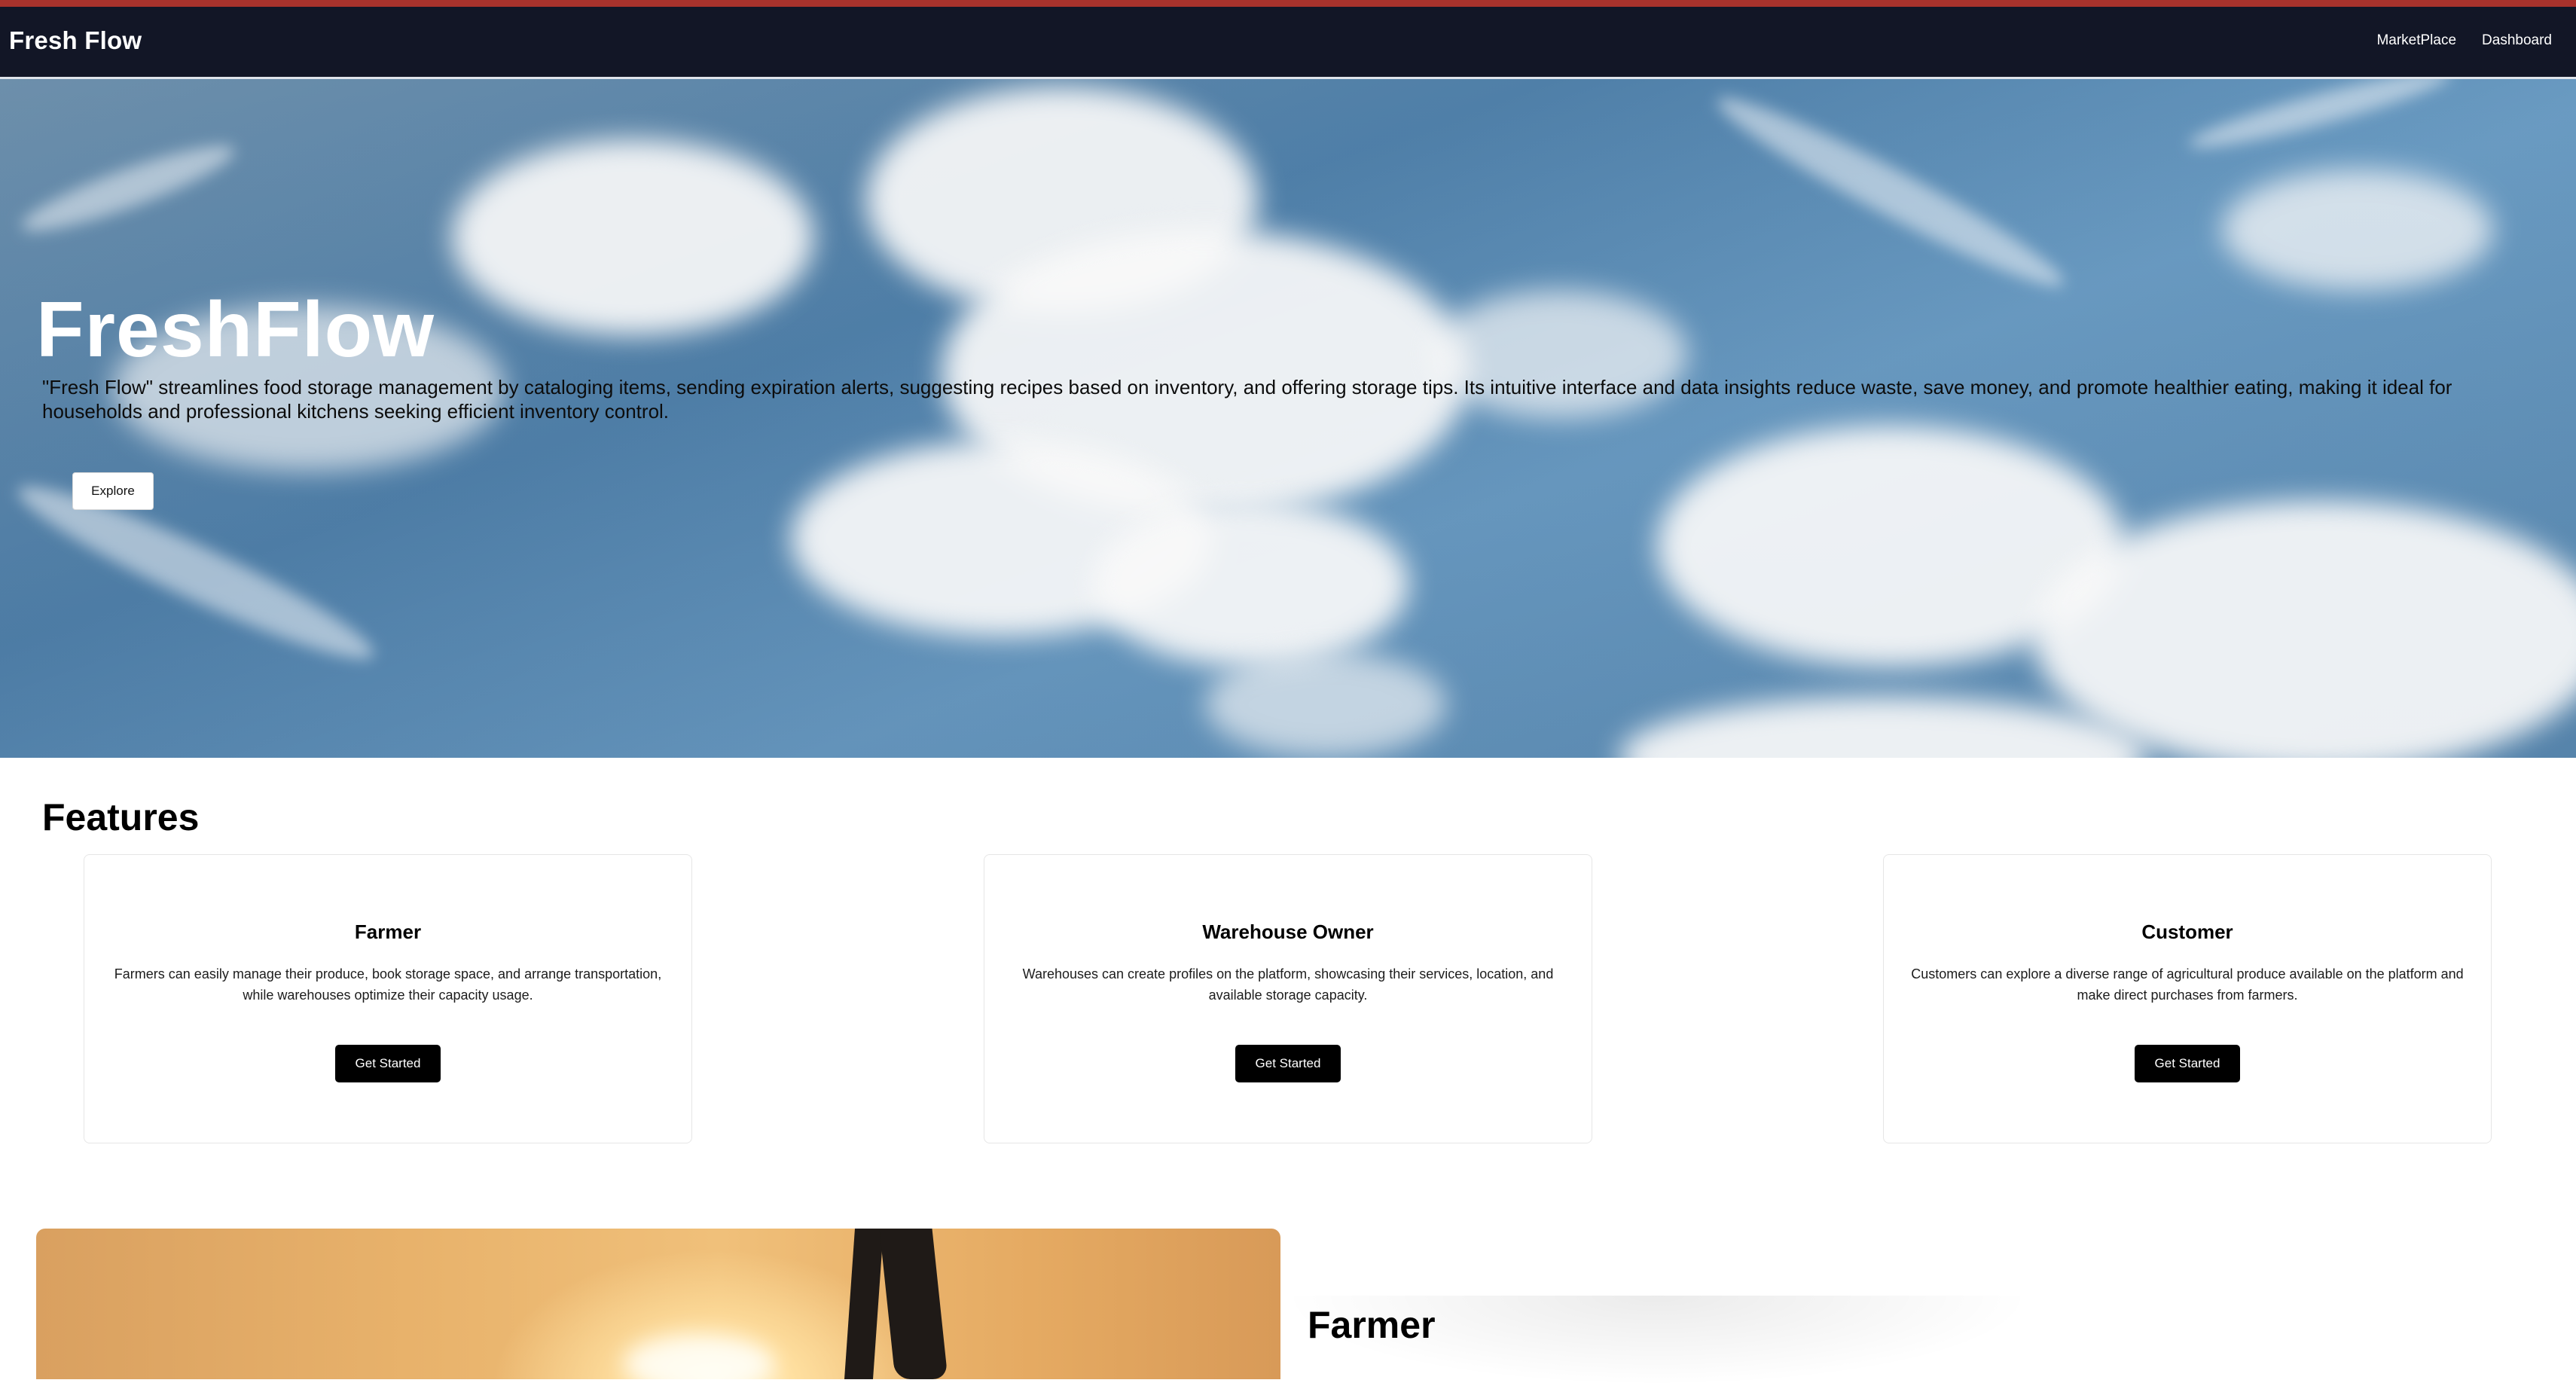 The width and height of the screenshot is (2576, 1386). Describe the element at coordinates (236, 330) in the screenshot. I see `hero-title: FreshFlow` at that location.